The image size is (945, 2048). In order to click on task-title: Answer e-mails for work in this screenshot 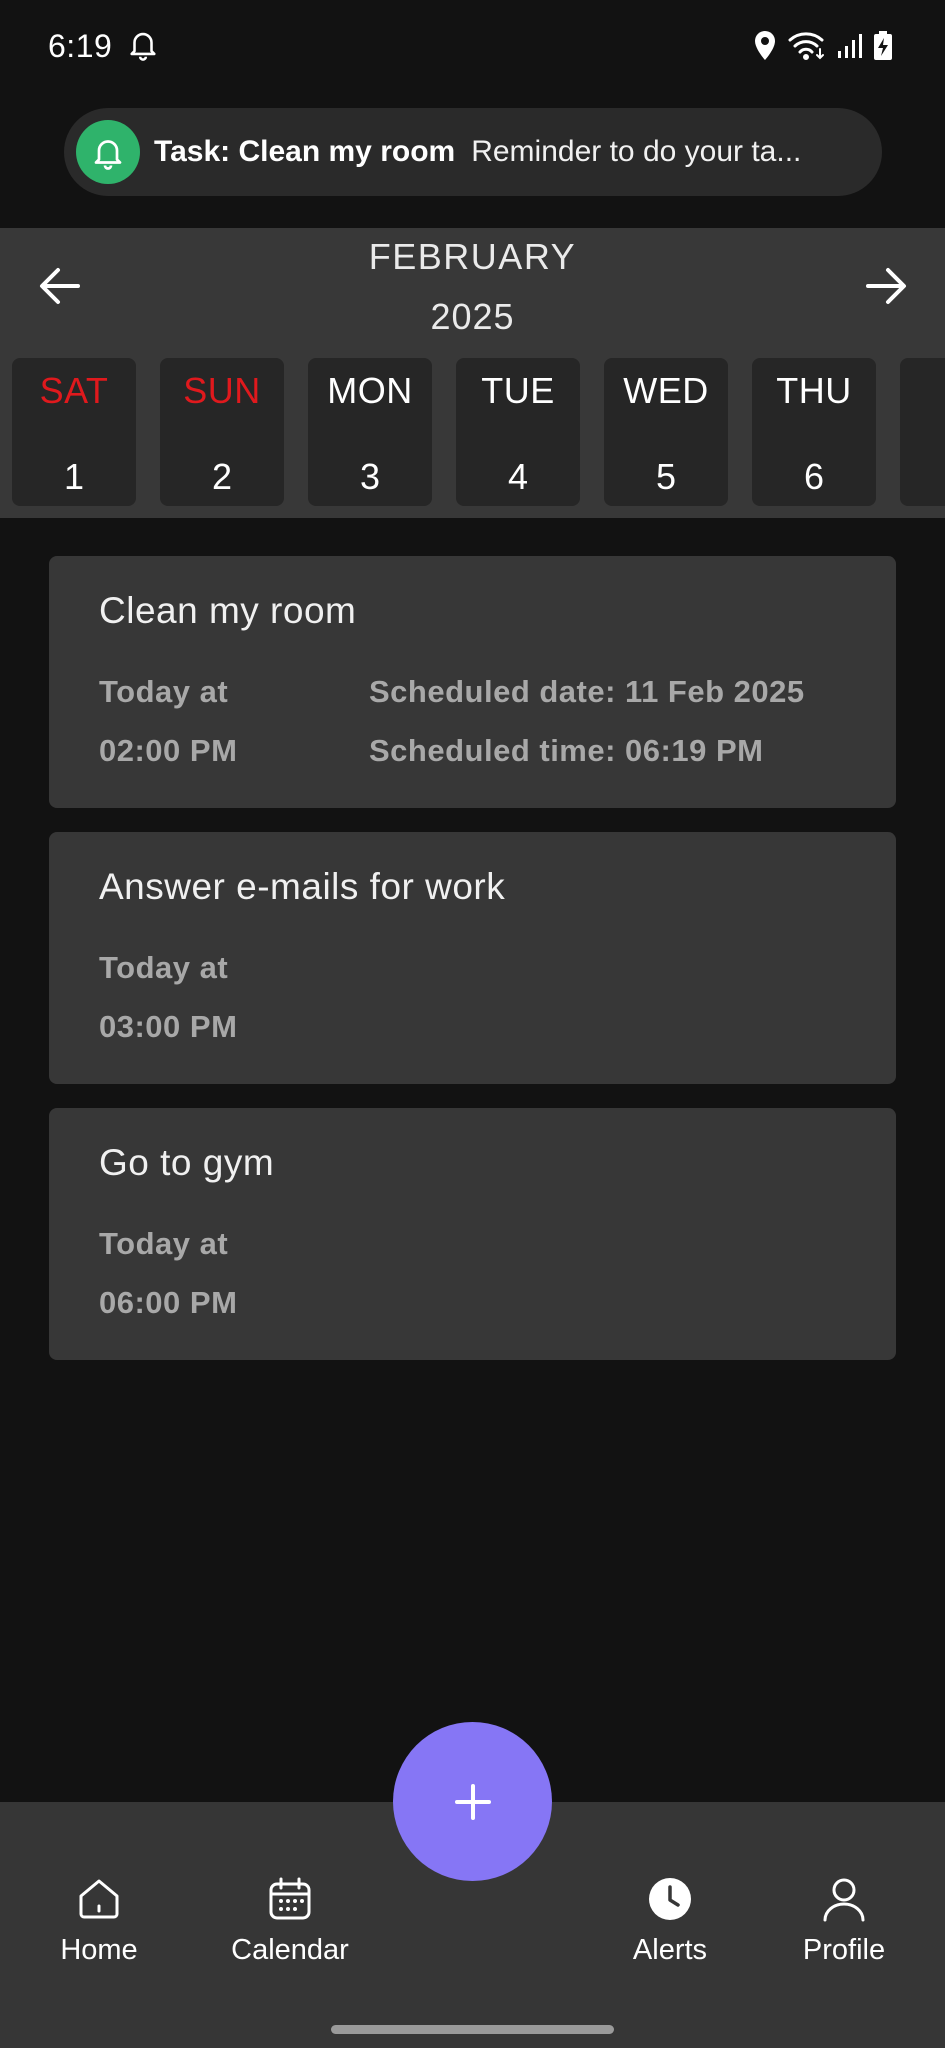, I will do `click(302, 886)`.